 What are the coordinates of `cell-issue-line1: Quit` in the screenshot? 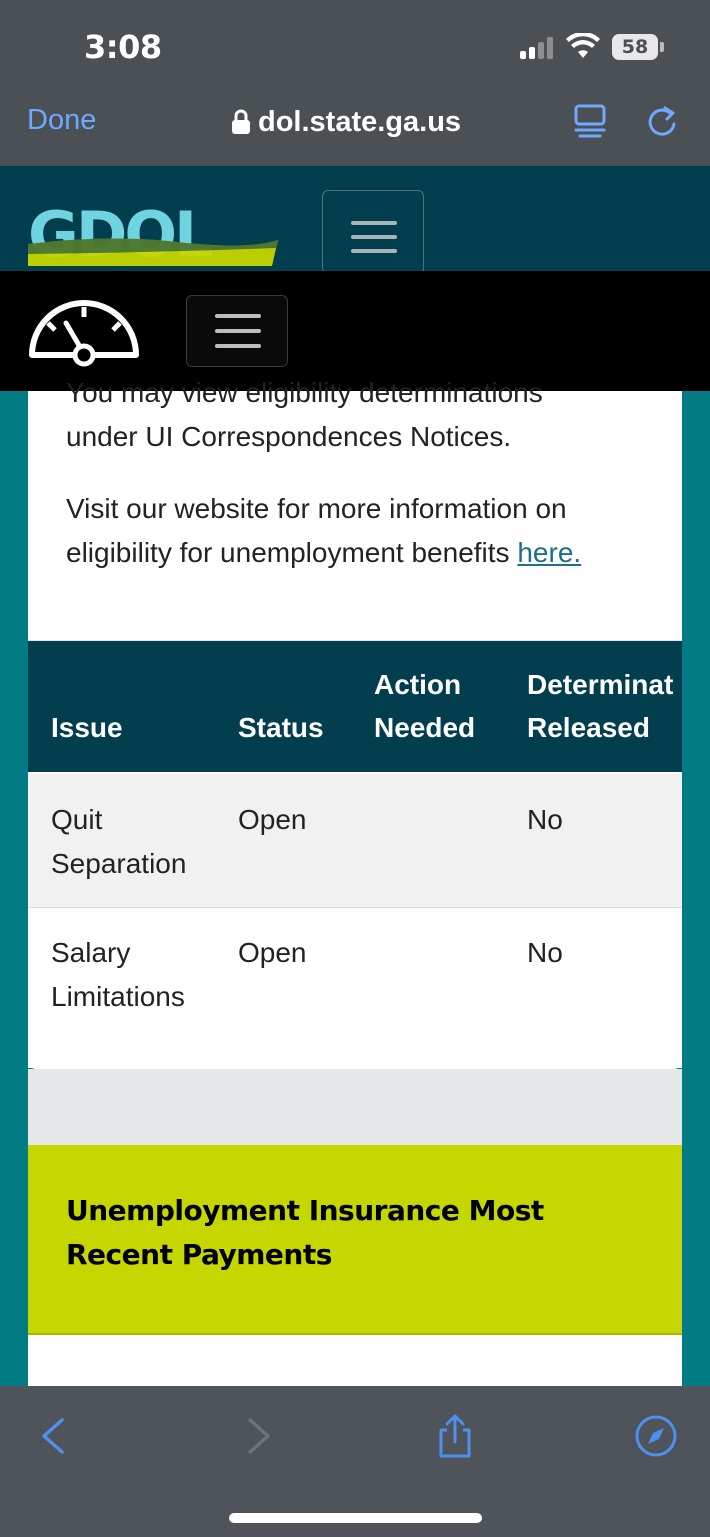 It's located at (77, 819).